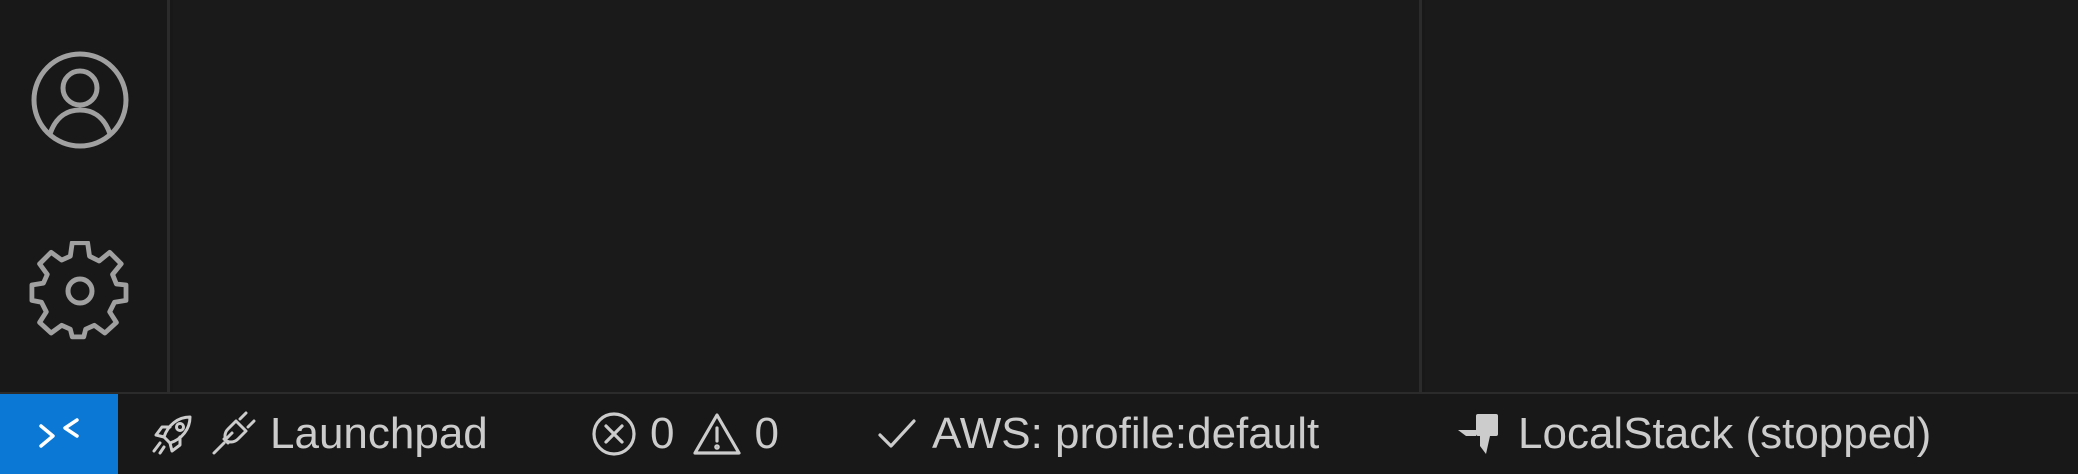 The image size is (2078, 474). I want to click on launchpad-label: Launchpad, so click(379, 433).